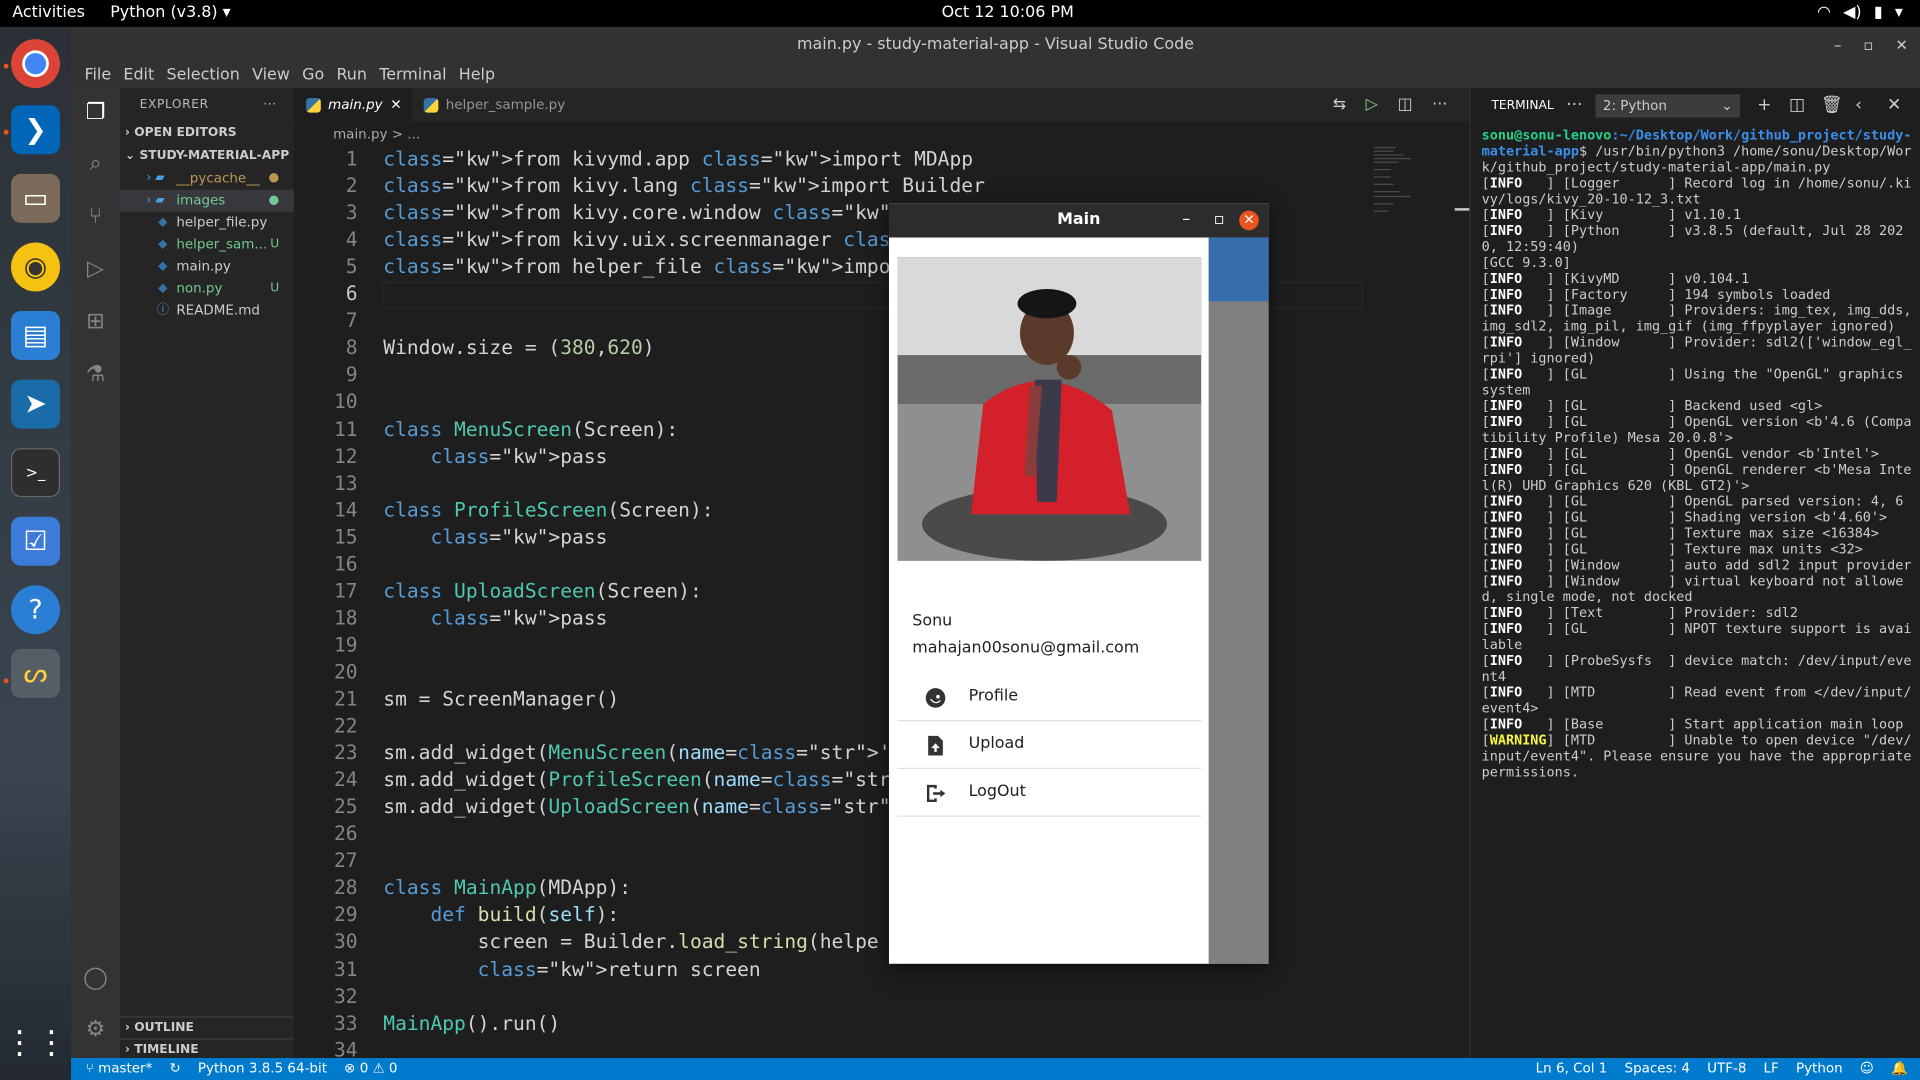 The width and height of the screenshot is (1920, 1080). What do you see at coordinates (36, 473) in the screenshot?
I see `terminal-icon: >_` at bounding box center [36, 473].